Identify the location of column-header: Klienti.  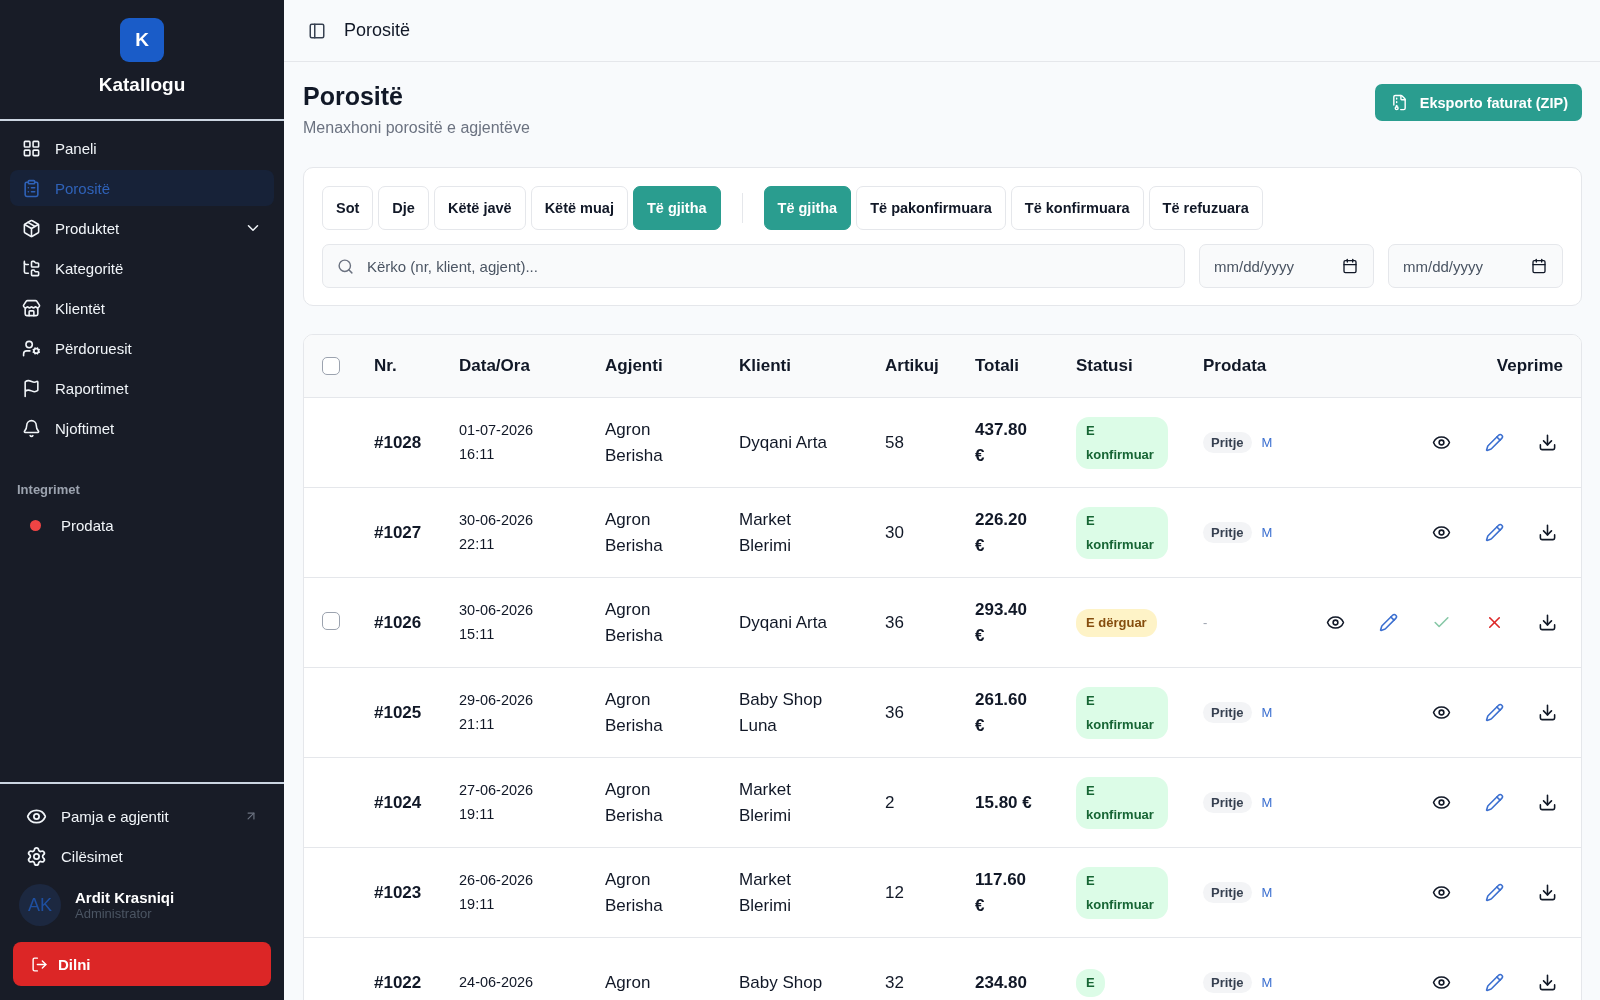
(765, 366).